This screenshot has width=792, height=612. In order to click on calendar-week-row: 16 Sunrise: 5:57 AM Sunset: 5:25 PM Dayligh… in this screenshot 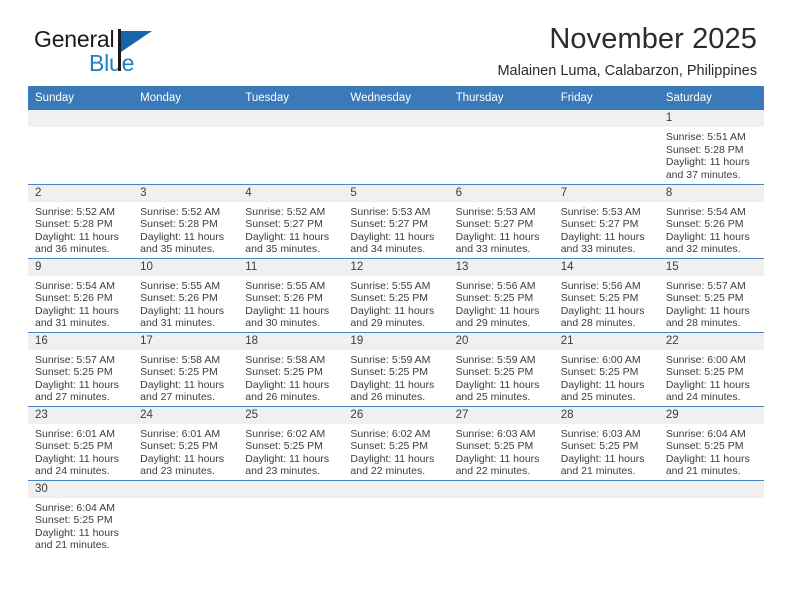, I will do `click(396, 369)`.